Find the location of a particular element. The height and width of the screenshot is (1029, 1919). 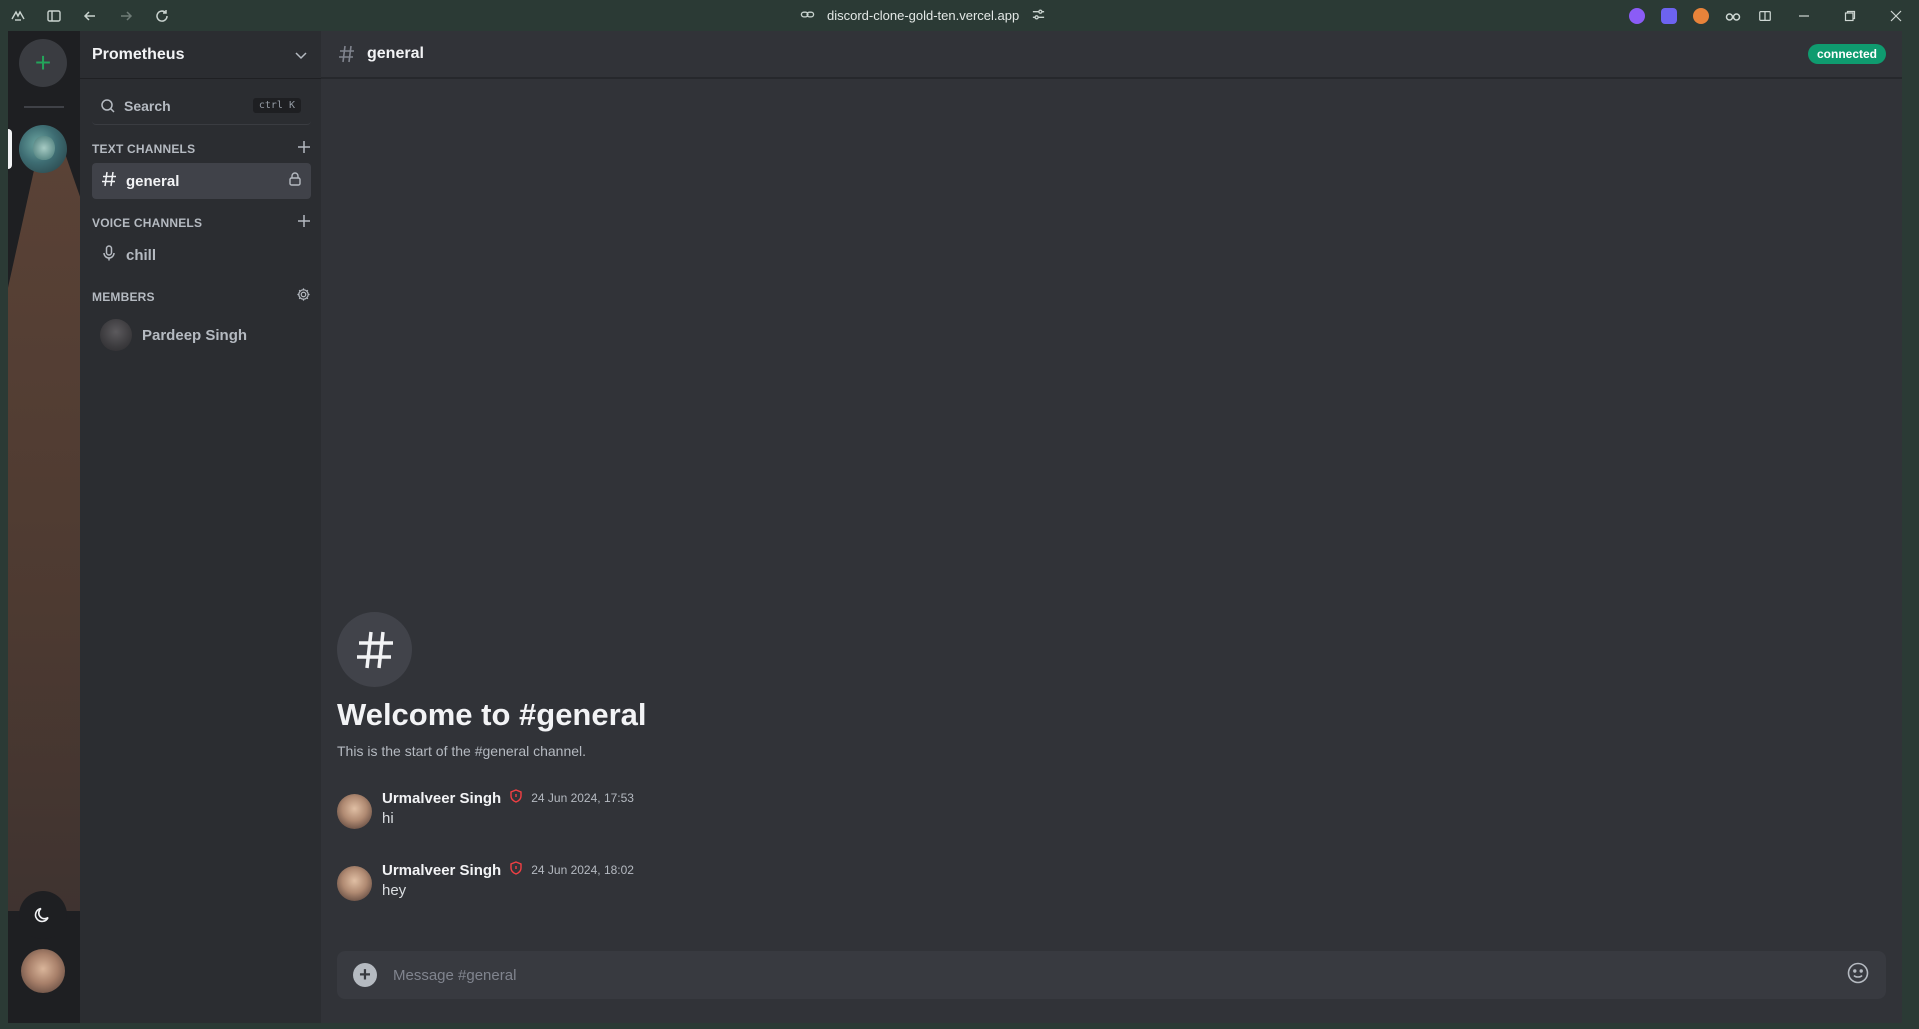

add-server-button: + is located at coordinates (43, 63).